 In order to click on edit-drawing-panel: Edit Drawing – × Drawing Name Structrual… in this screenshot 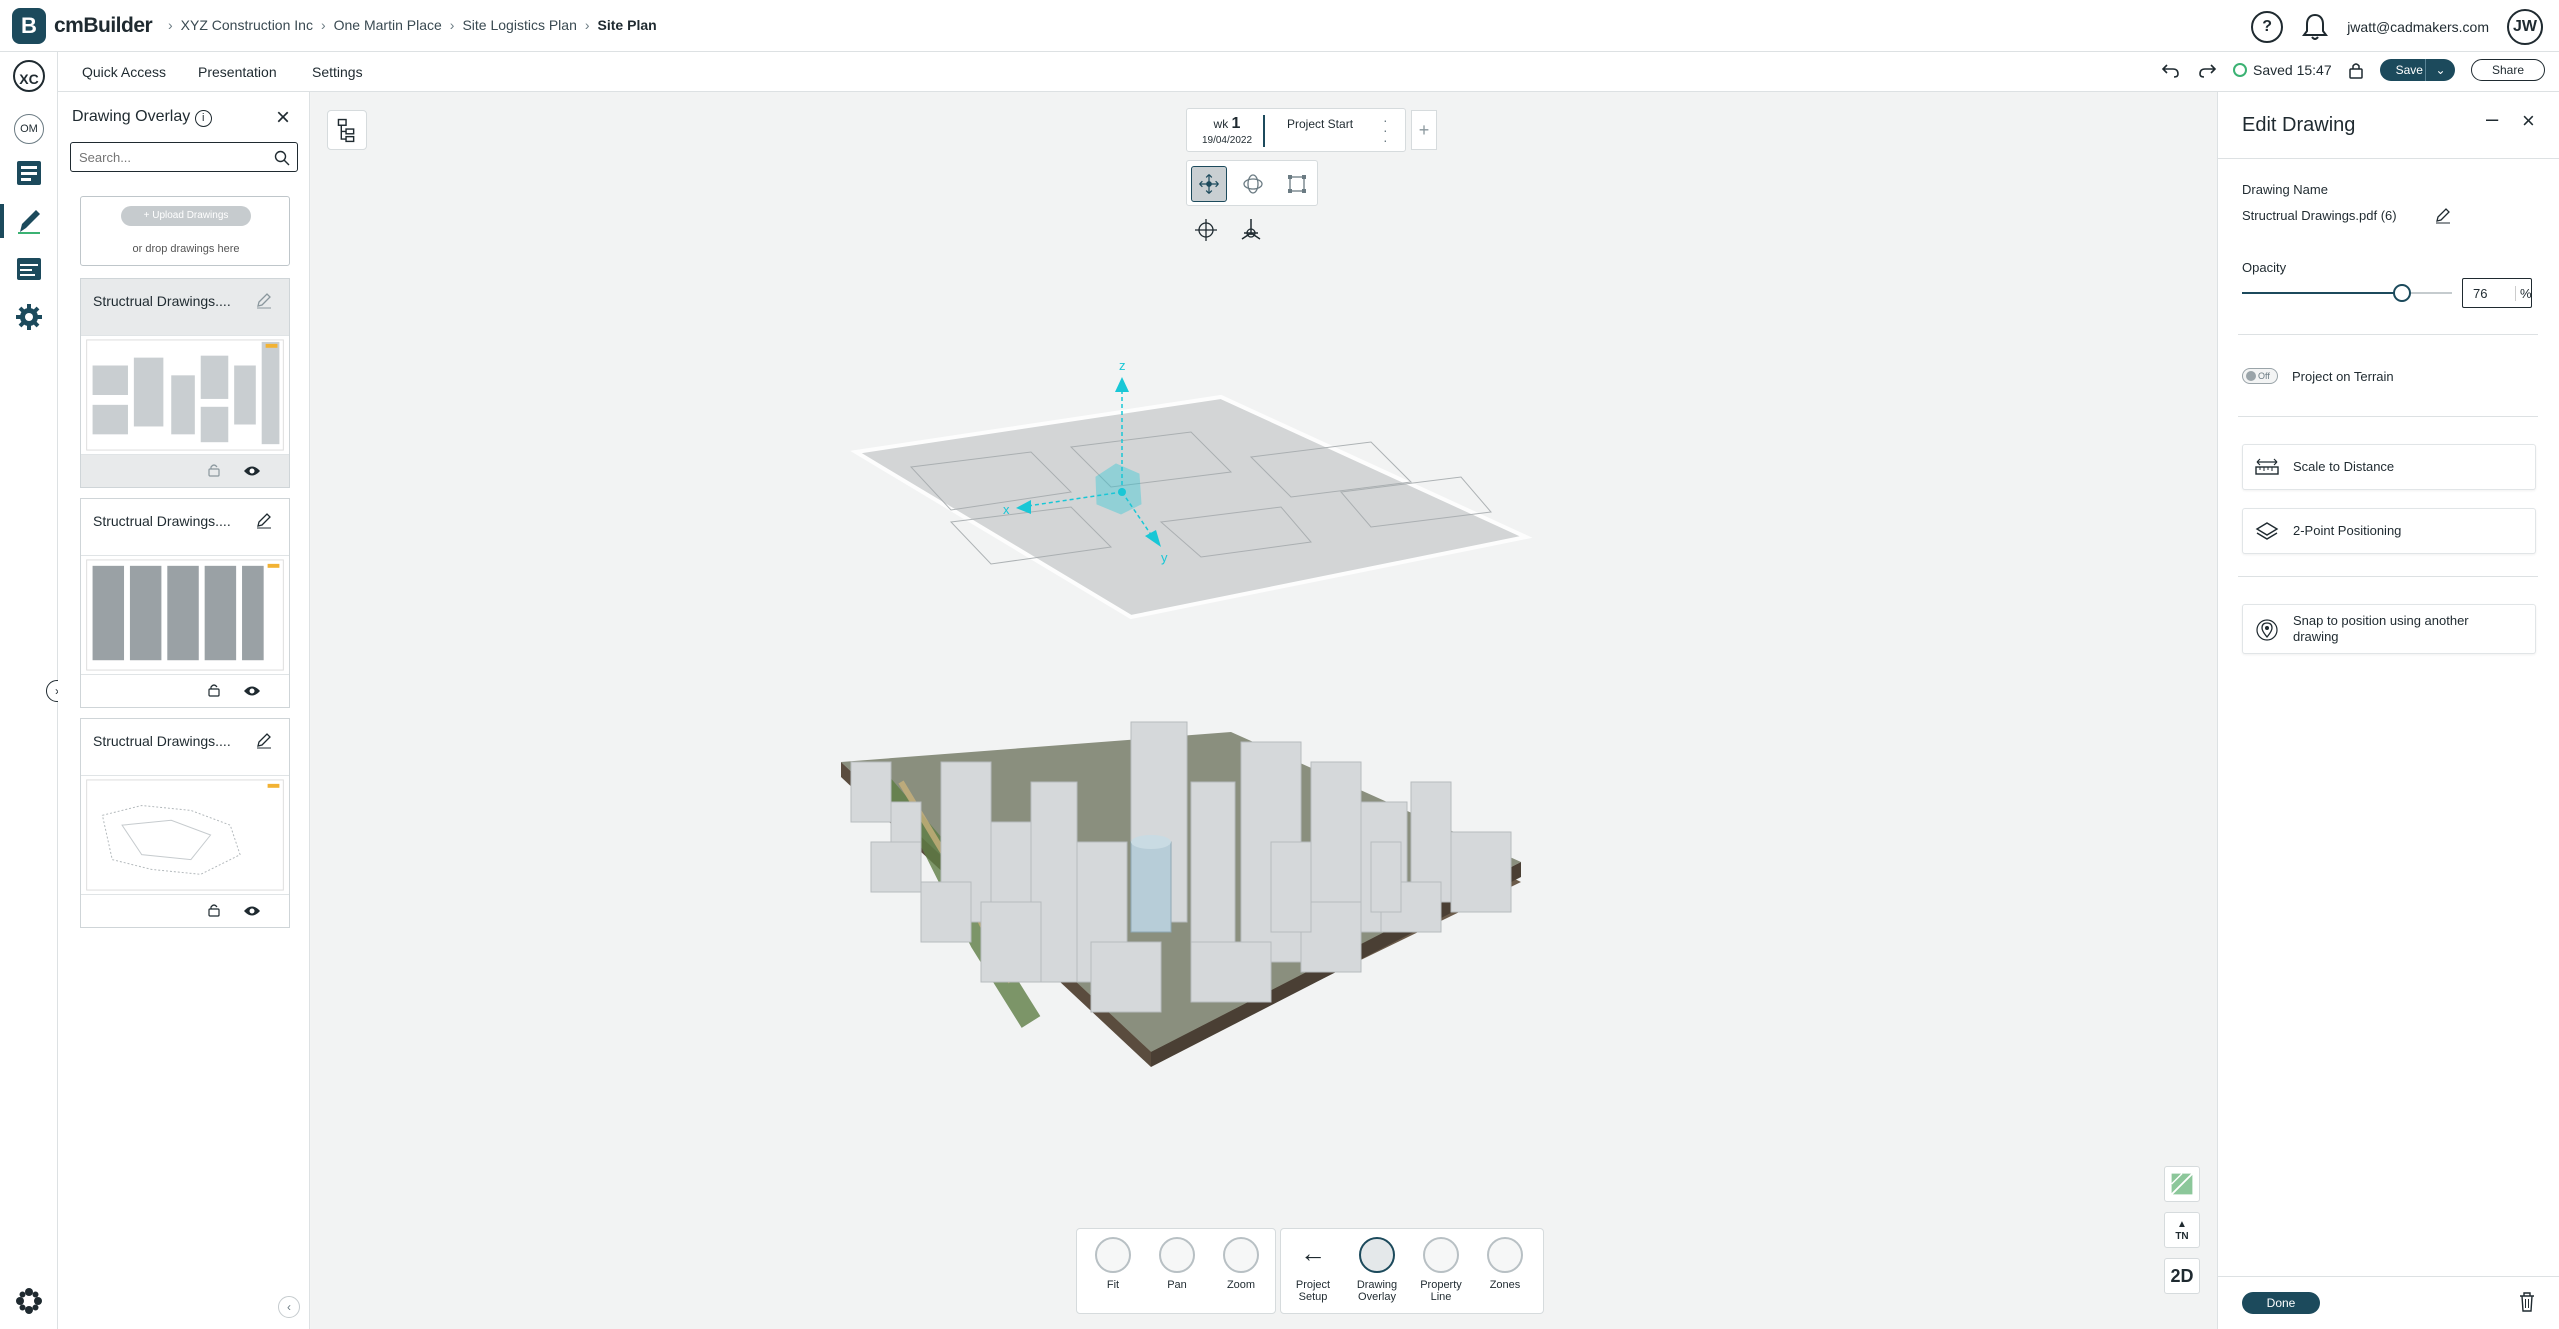, I will do `click(2388, 710)`.